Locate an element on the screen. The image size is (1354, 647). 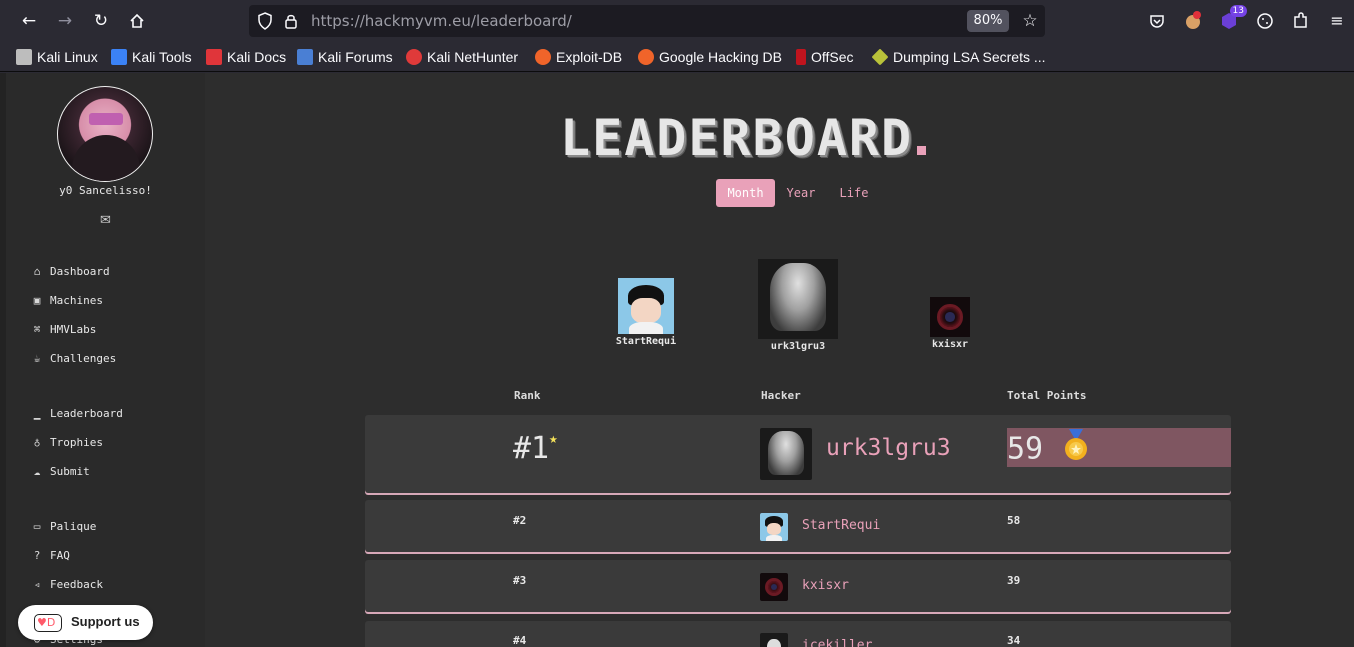
podium-second-avatar is located at coordinates (646, 306).